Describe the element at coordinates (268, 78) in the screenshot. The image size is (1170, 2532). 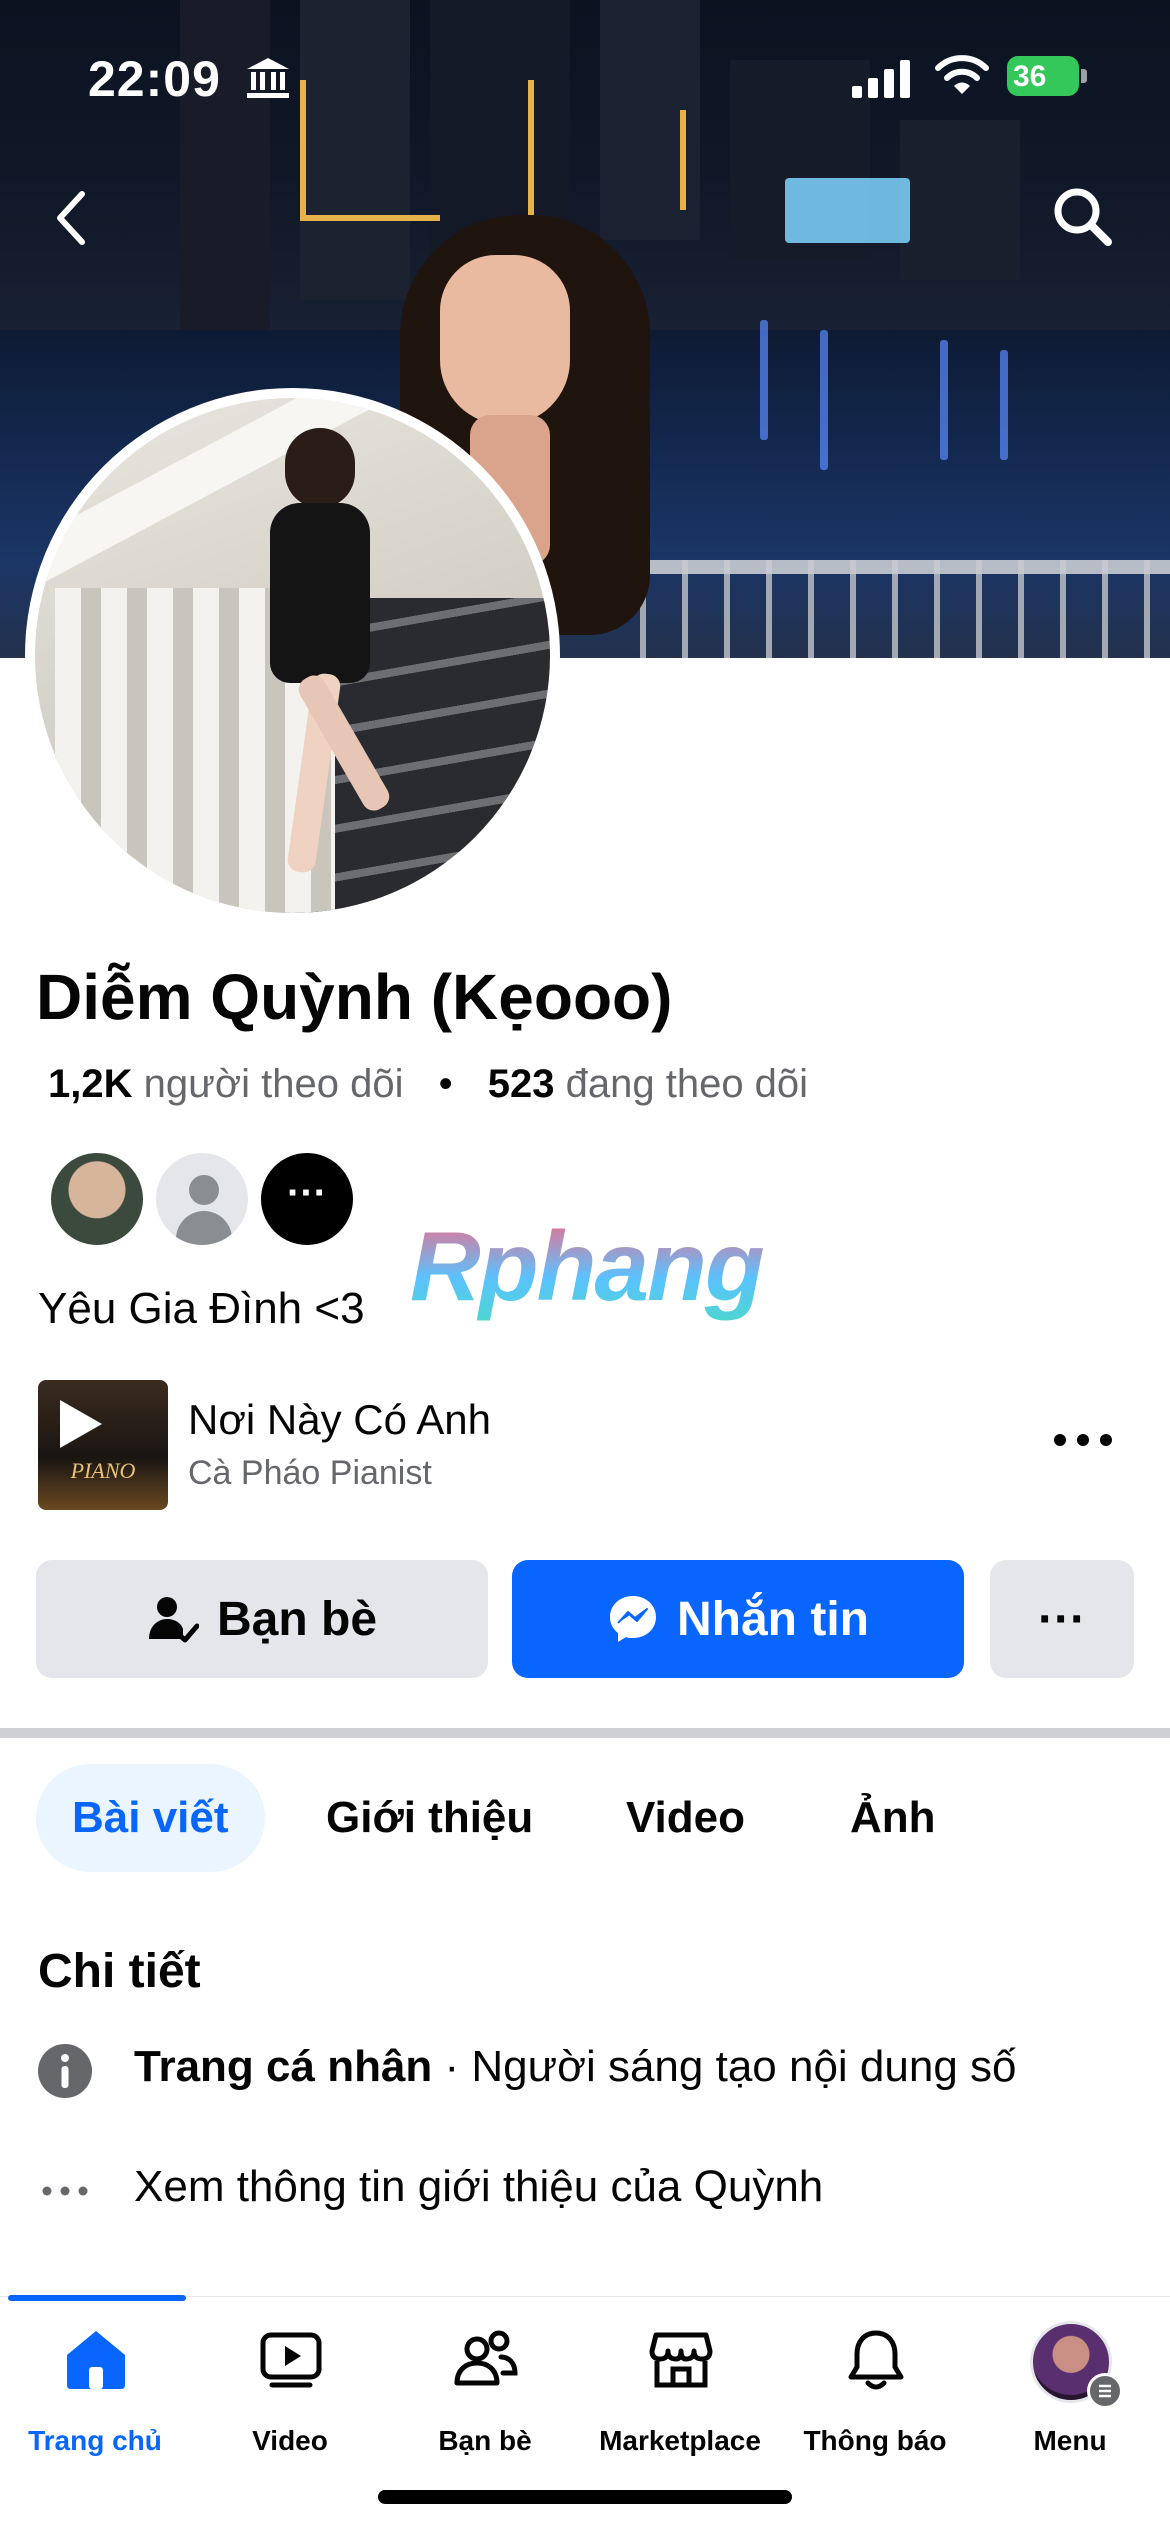
I see `bank-icon` at that location.